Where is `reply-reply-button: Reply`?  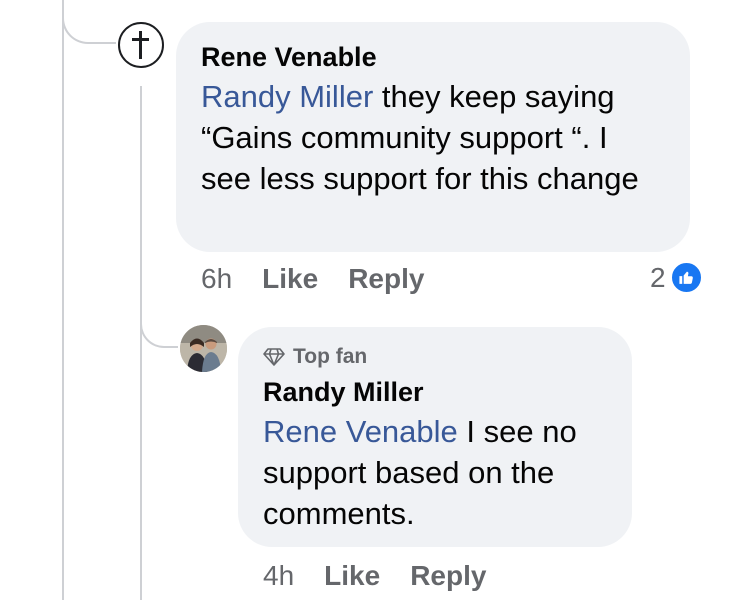
reply-reply-button: Reply is located at coordinates (448, 576).